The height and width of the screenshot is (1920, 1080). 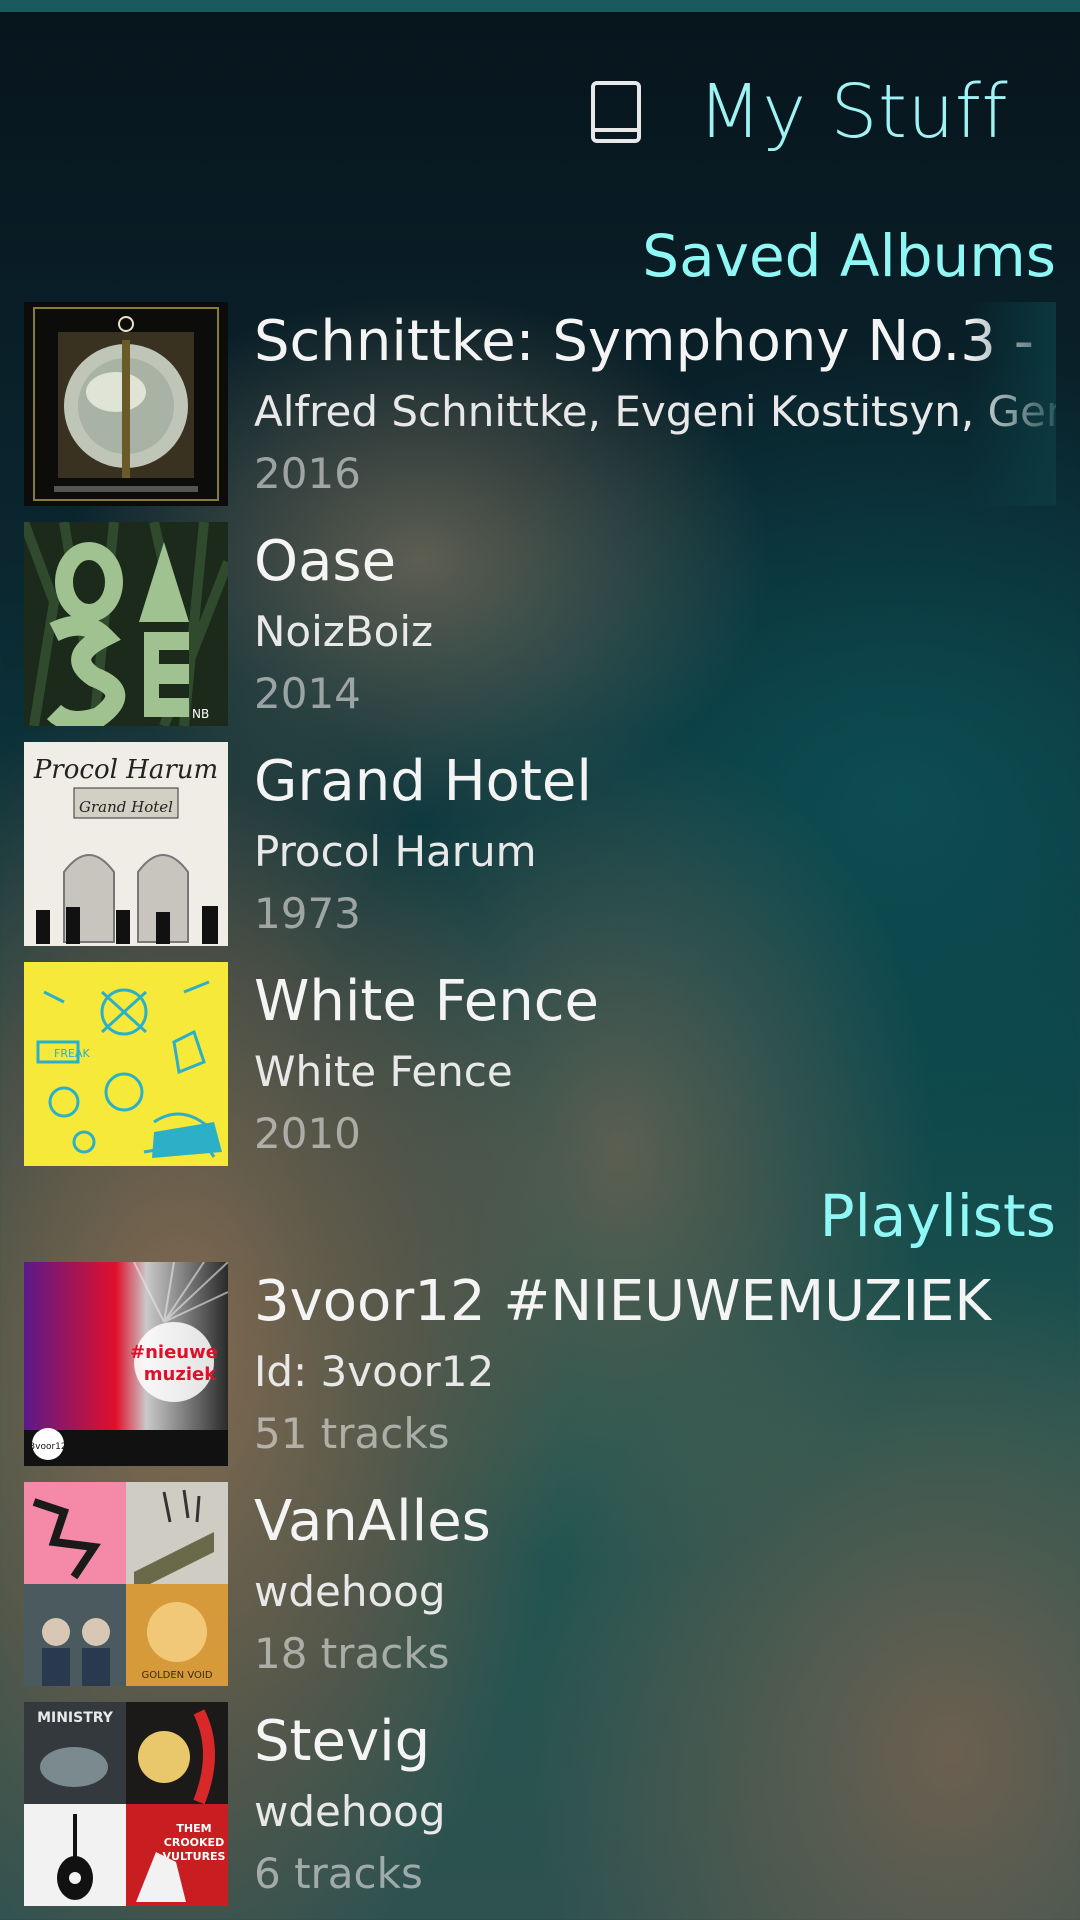 I want to click on status-strip, so click(x=540, y=6).